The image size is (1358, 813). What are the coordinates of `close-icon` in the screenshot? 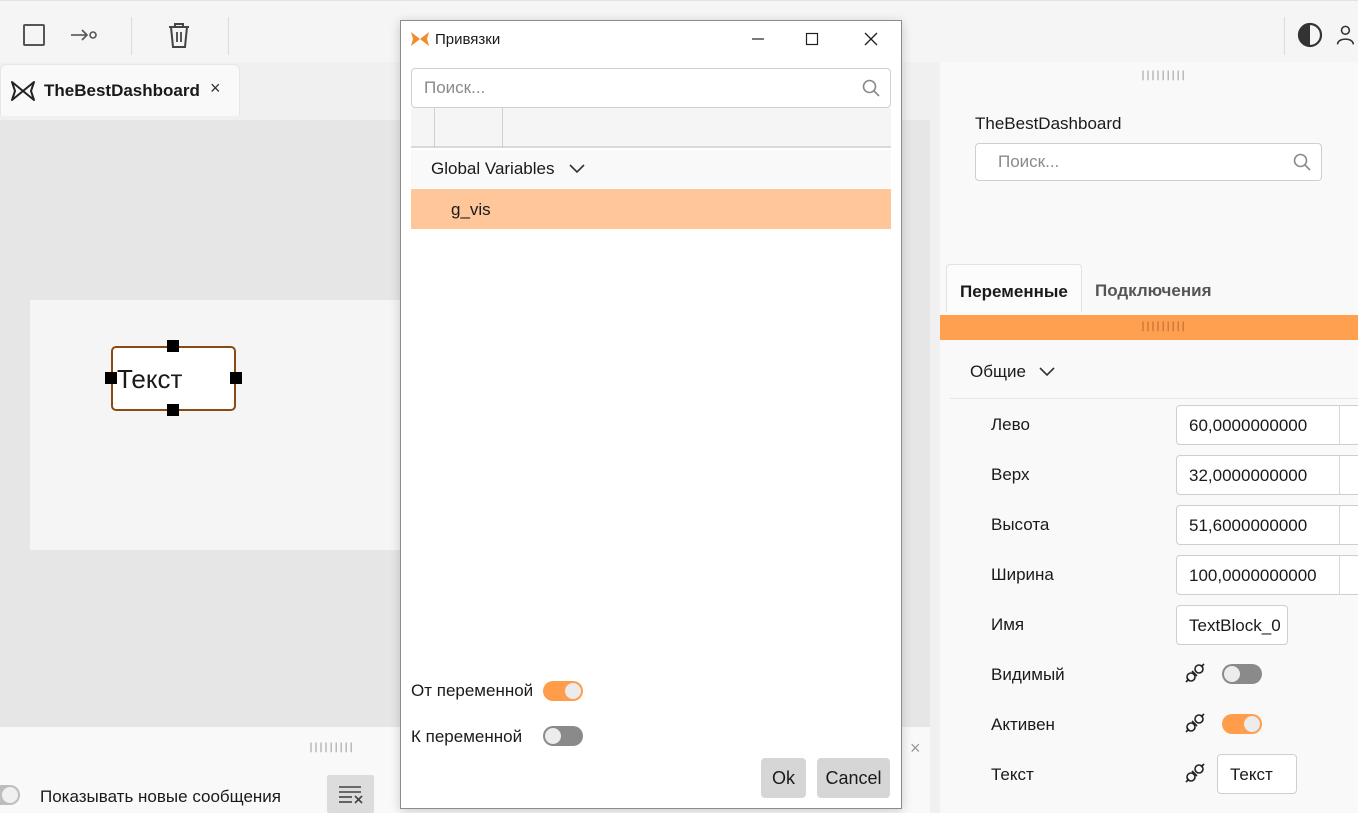 It's located at (871, 39).